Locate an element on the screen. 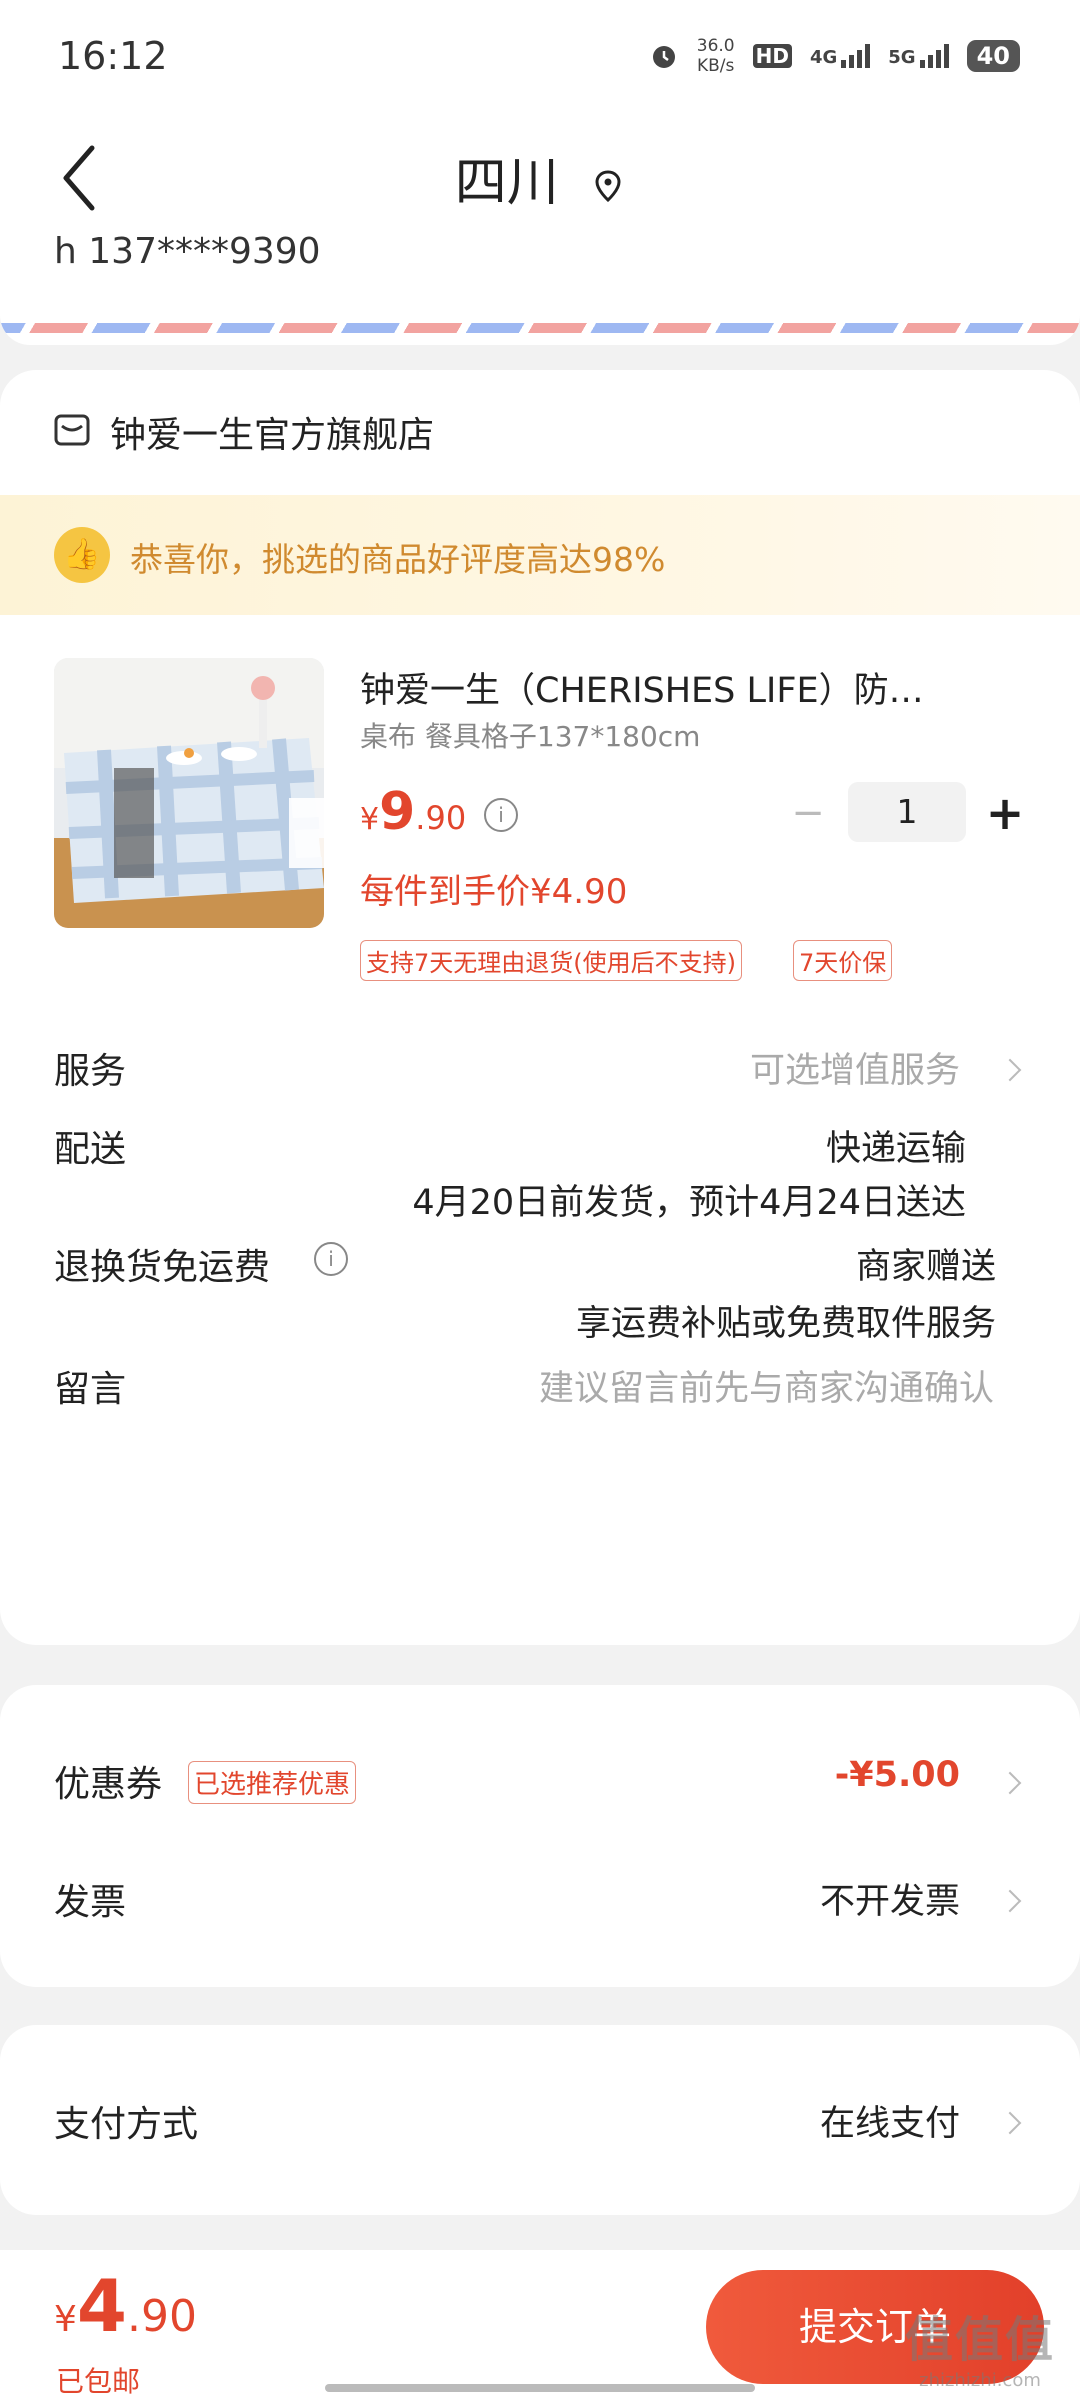 The image size is (1080, 2400). return-label: 退换货免运费 is located at coordinates (162, 1267).